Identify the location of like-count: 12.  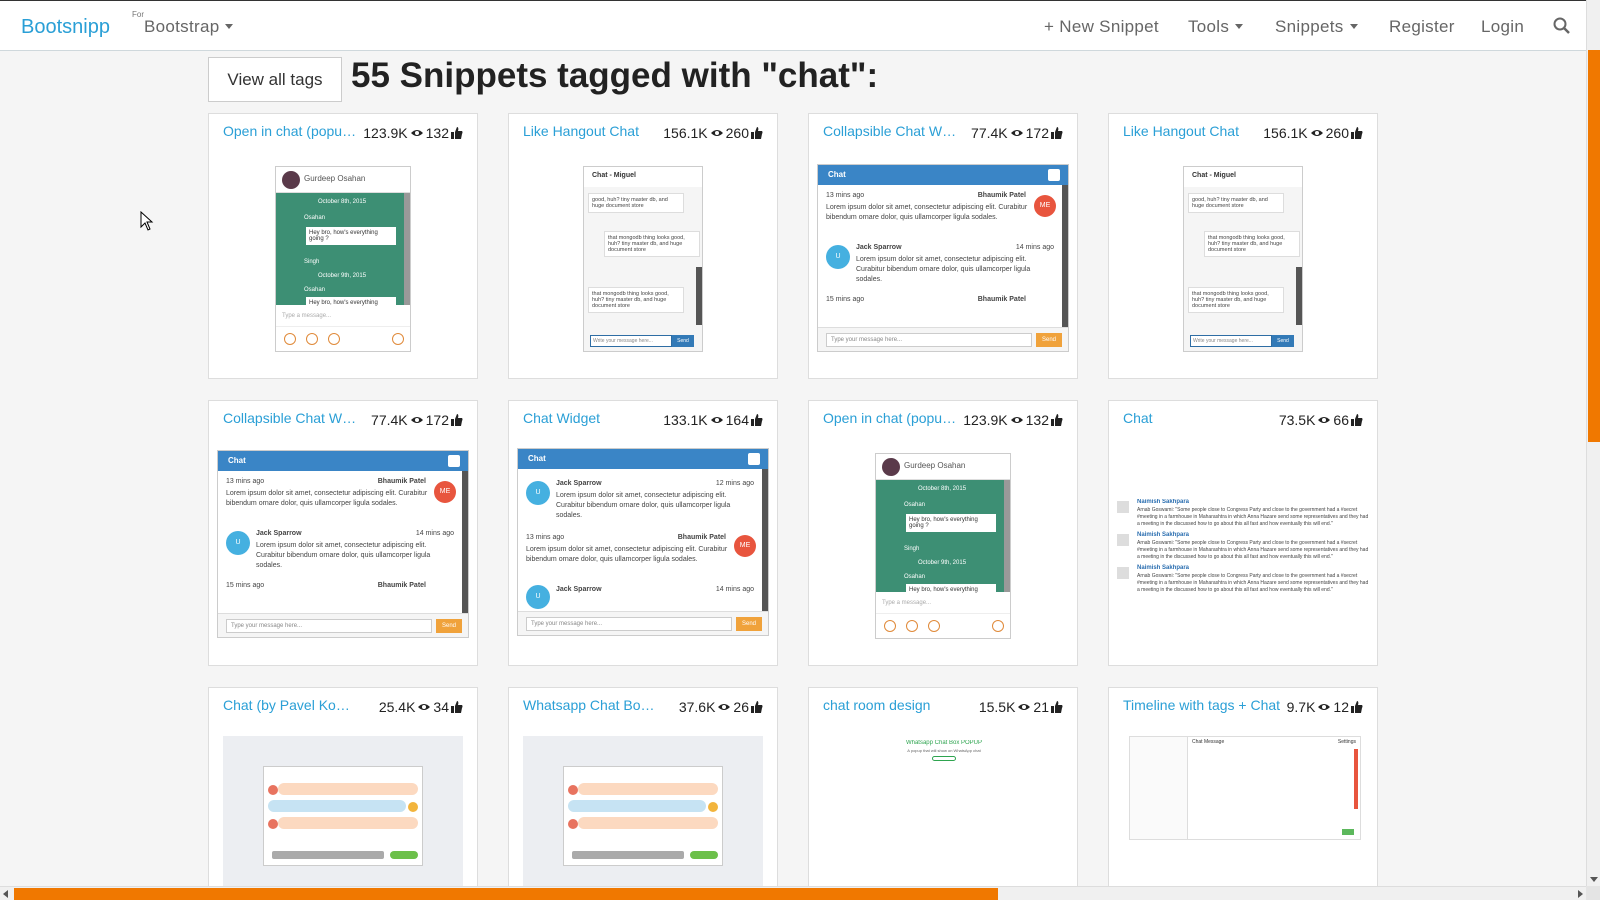
(1341, 707).